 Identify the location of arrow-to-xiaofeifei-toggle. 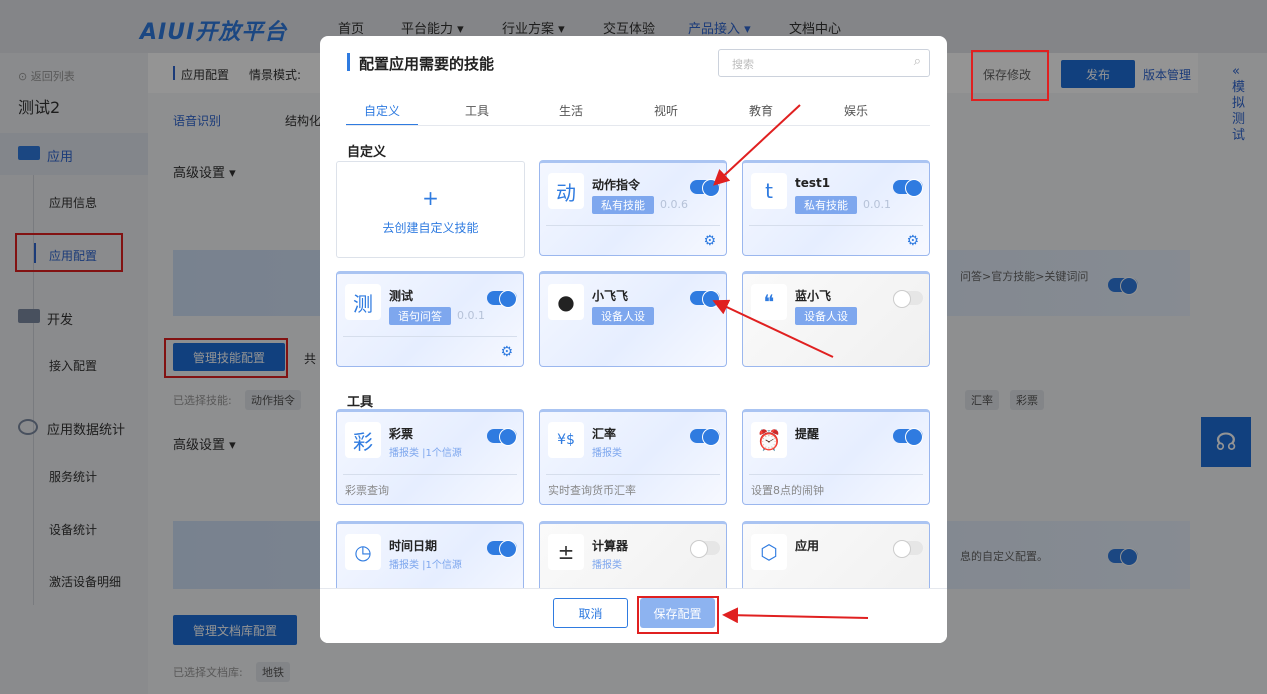
(773, 328).